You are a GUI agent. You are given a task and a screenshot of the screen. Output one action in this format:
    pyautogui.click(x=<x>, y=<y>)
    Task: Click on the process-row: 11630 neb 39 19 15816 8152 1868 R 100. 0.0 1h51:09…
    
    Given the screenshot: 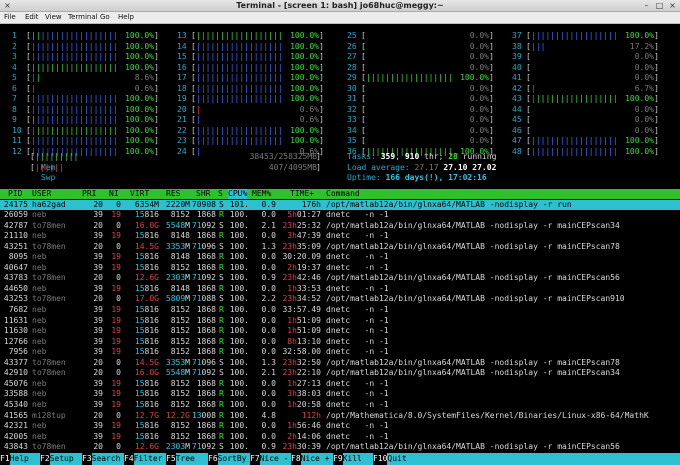 What is the action you would take?
    pyautogui.click(x=340, y=331)
    